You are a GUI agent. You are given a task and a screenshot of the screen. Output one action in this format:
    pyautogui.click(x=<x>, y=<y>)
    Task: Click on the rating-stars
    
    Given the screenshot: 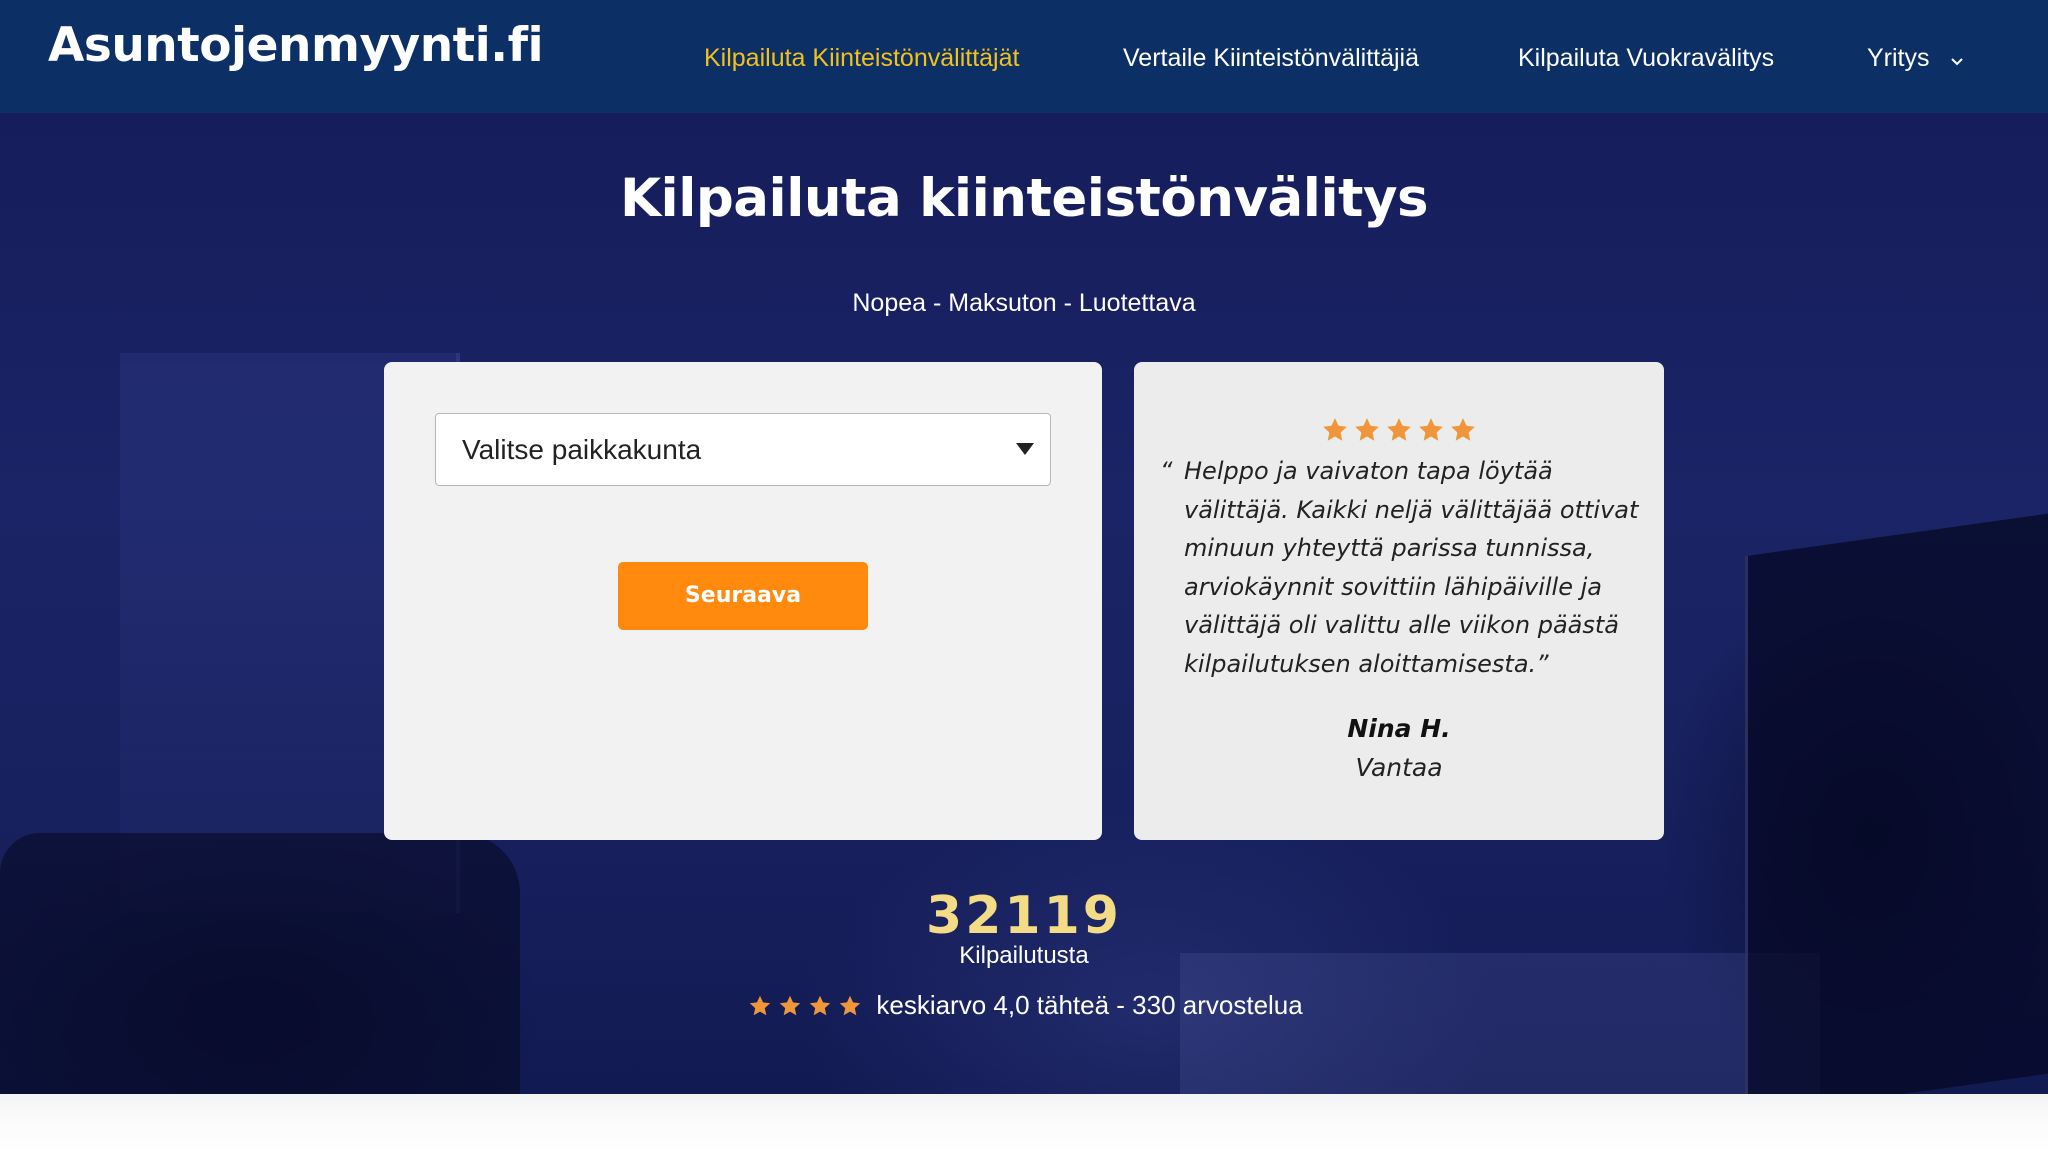 What is the action you would take?
    pyautogui.click(x=805, y=1006)
    